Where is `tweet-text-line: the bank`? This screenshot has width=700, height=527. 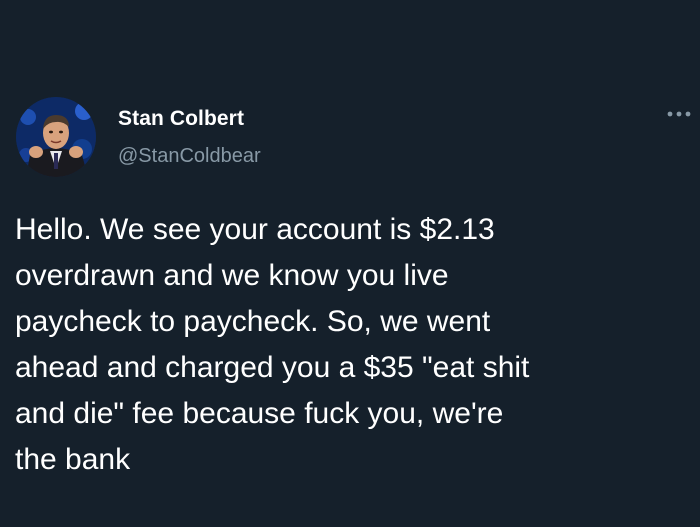 tweet-text-line: the bank is located at coordinates (73, 459).